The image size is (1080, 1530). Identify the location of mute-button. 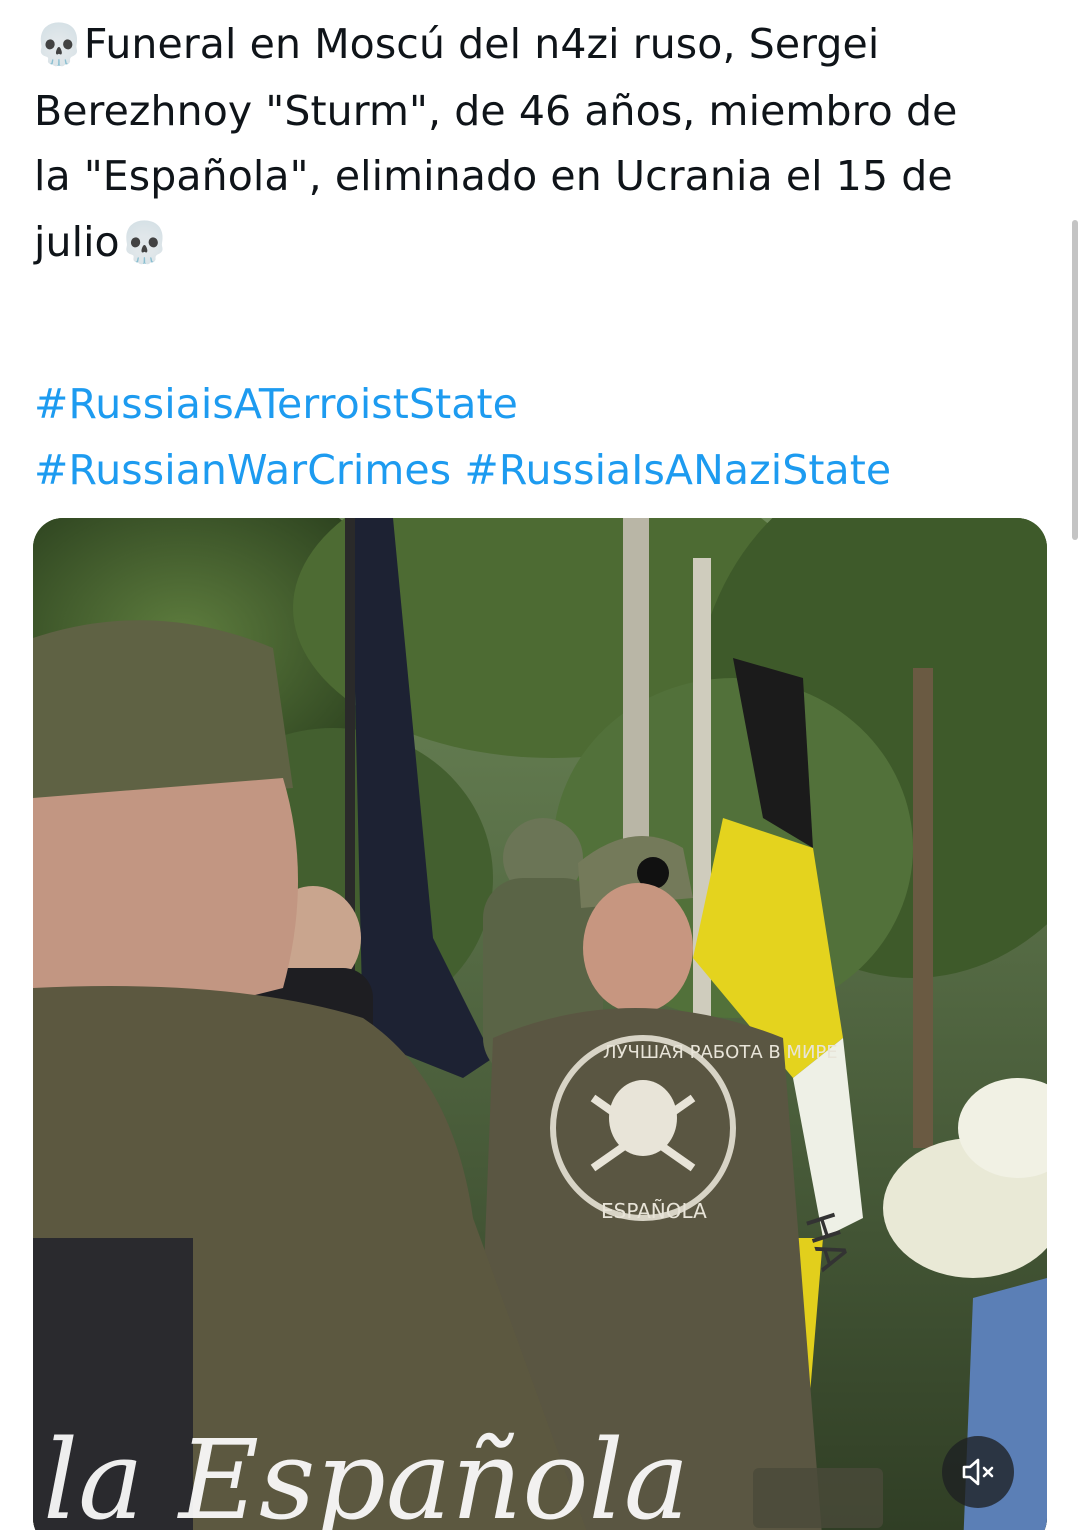
(978, 1472).